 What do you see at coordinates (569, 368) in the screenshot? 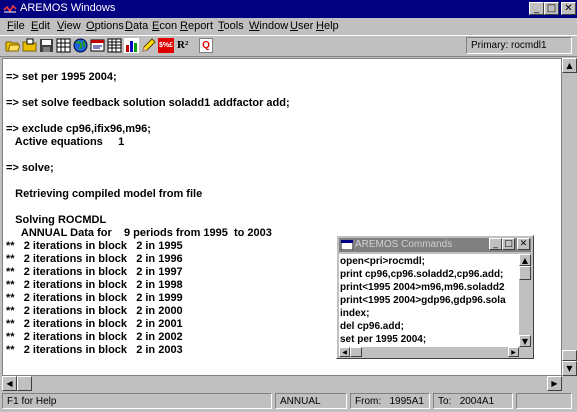
I see `scroll-down-button: ▼` at bounding box center [569, 368].